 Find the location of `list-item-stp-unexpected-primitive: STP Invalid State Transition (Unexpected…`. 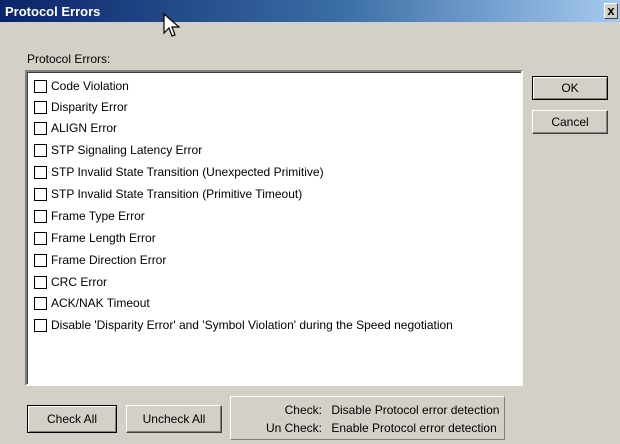

list-item-stp-unexpected-primitive: STP Invalid State Transition (Unexpected… is located at coordinates (179, 172).